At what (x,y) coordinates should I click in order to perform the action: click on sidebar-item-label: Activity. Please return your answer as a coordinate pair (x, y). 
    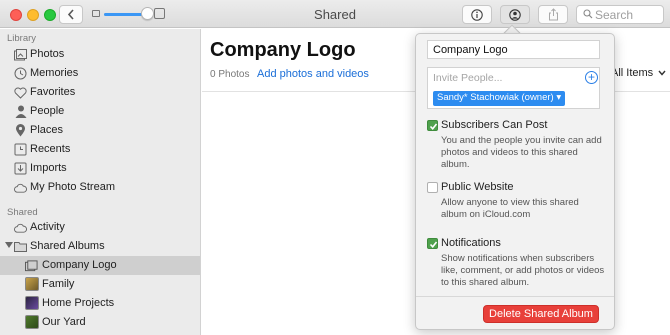
    Looking at the image, I should click on (47, 227).